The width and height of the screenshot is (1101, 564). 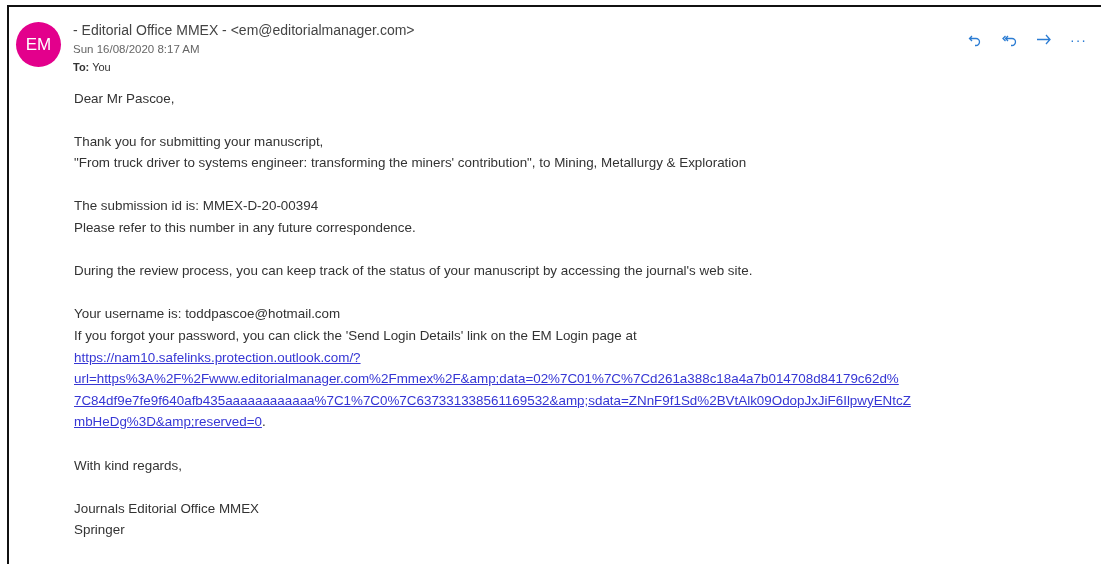 I want to click on text-line: Your username is: toddpascoe@hotmail.com, so click(x=207, y=314).